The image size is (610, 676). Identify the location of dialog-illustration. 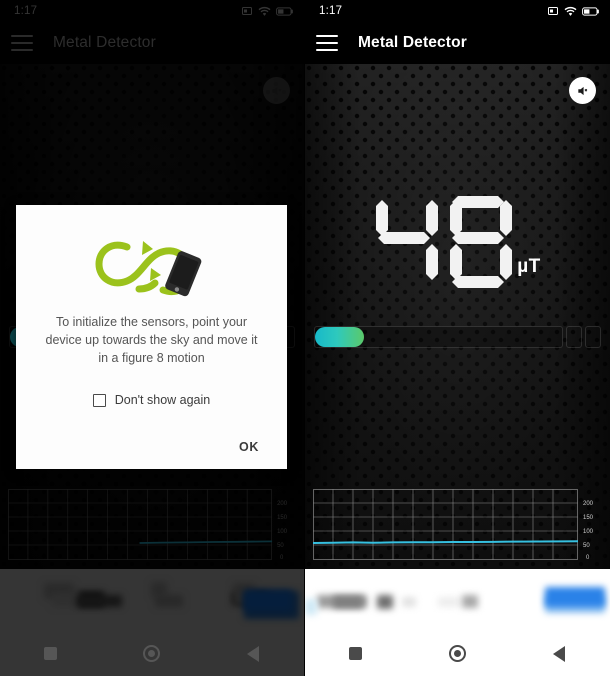
(151, 266).